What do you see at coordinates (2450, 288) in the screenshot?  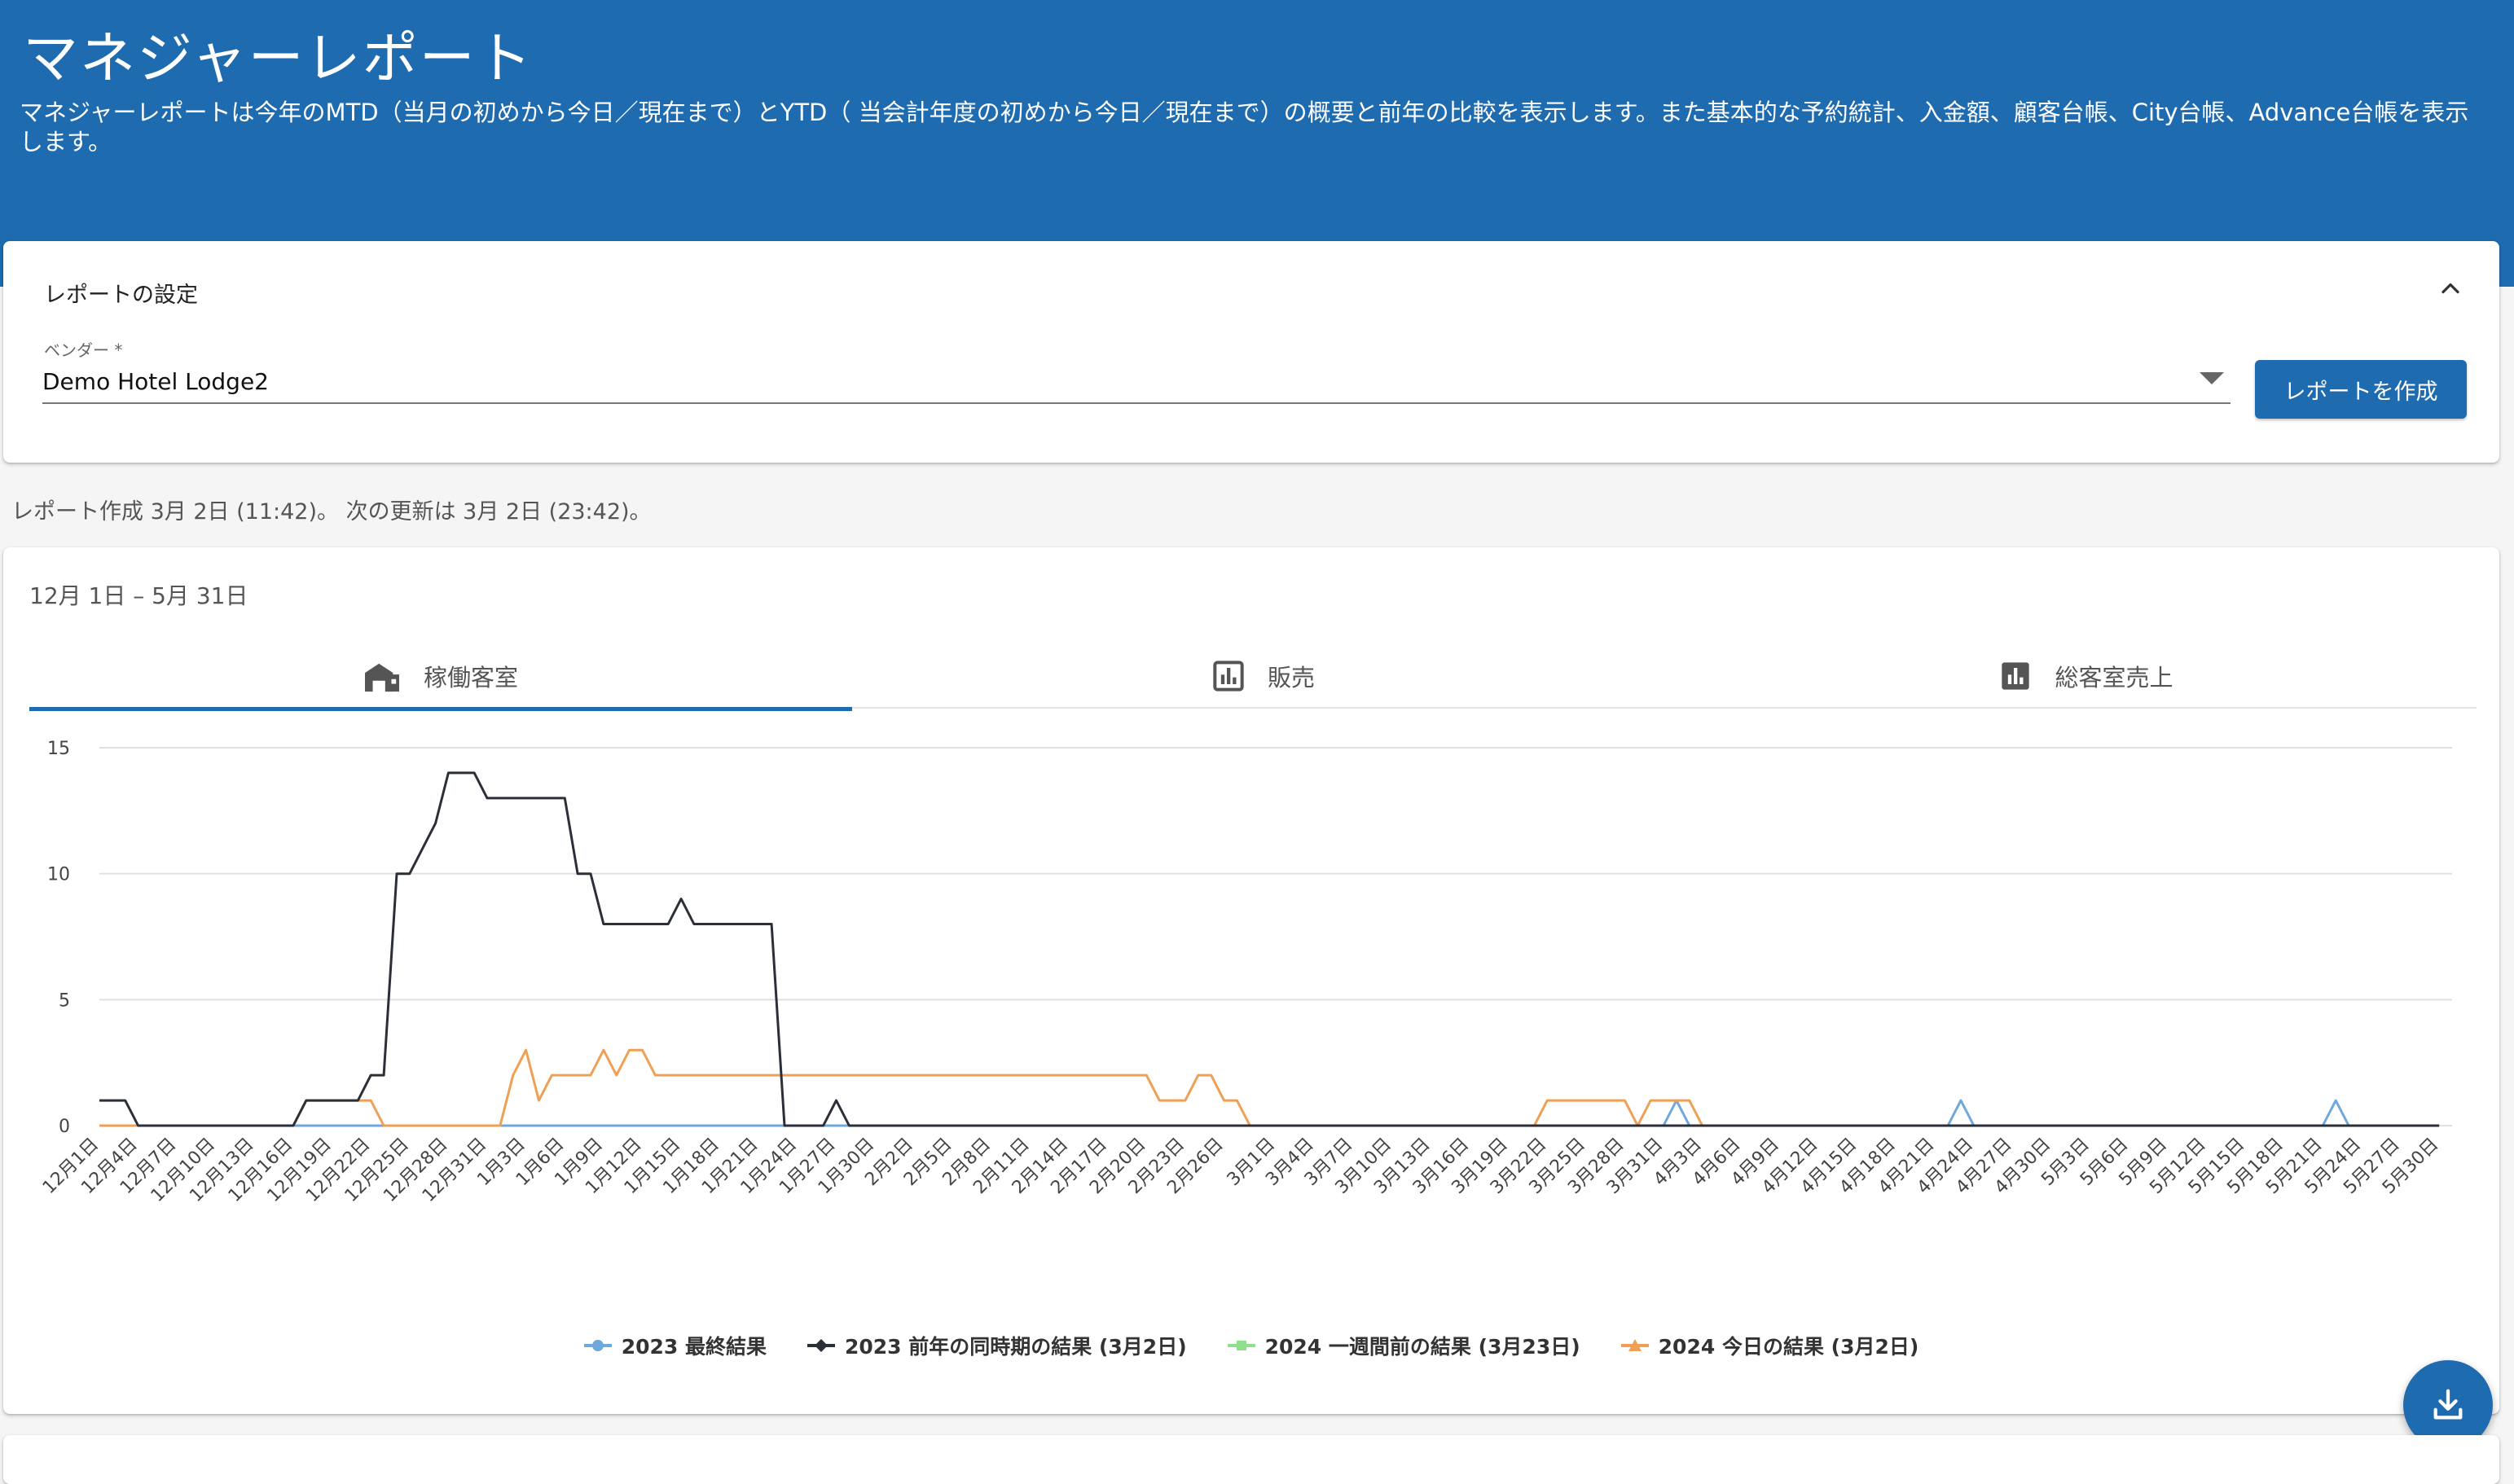 I see `chevron-up-icon` at bounding box center [2450, 288].